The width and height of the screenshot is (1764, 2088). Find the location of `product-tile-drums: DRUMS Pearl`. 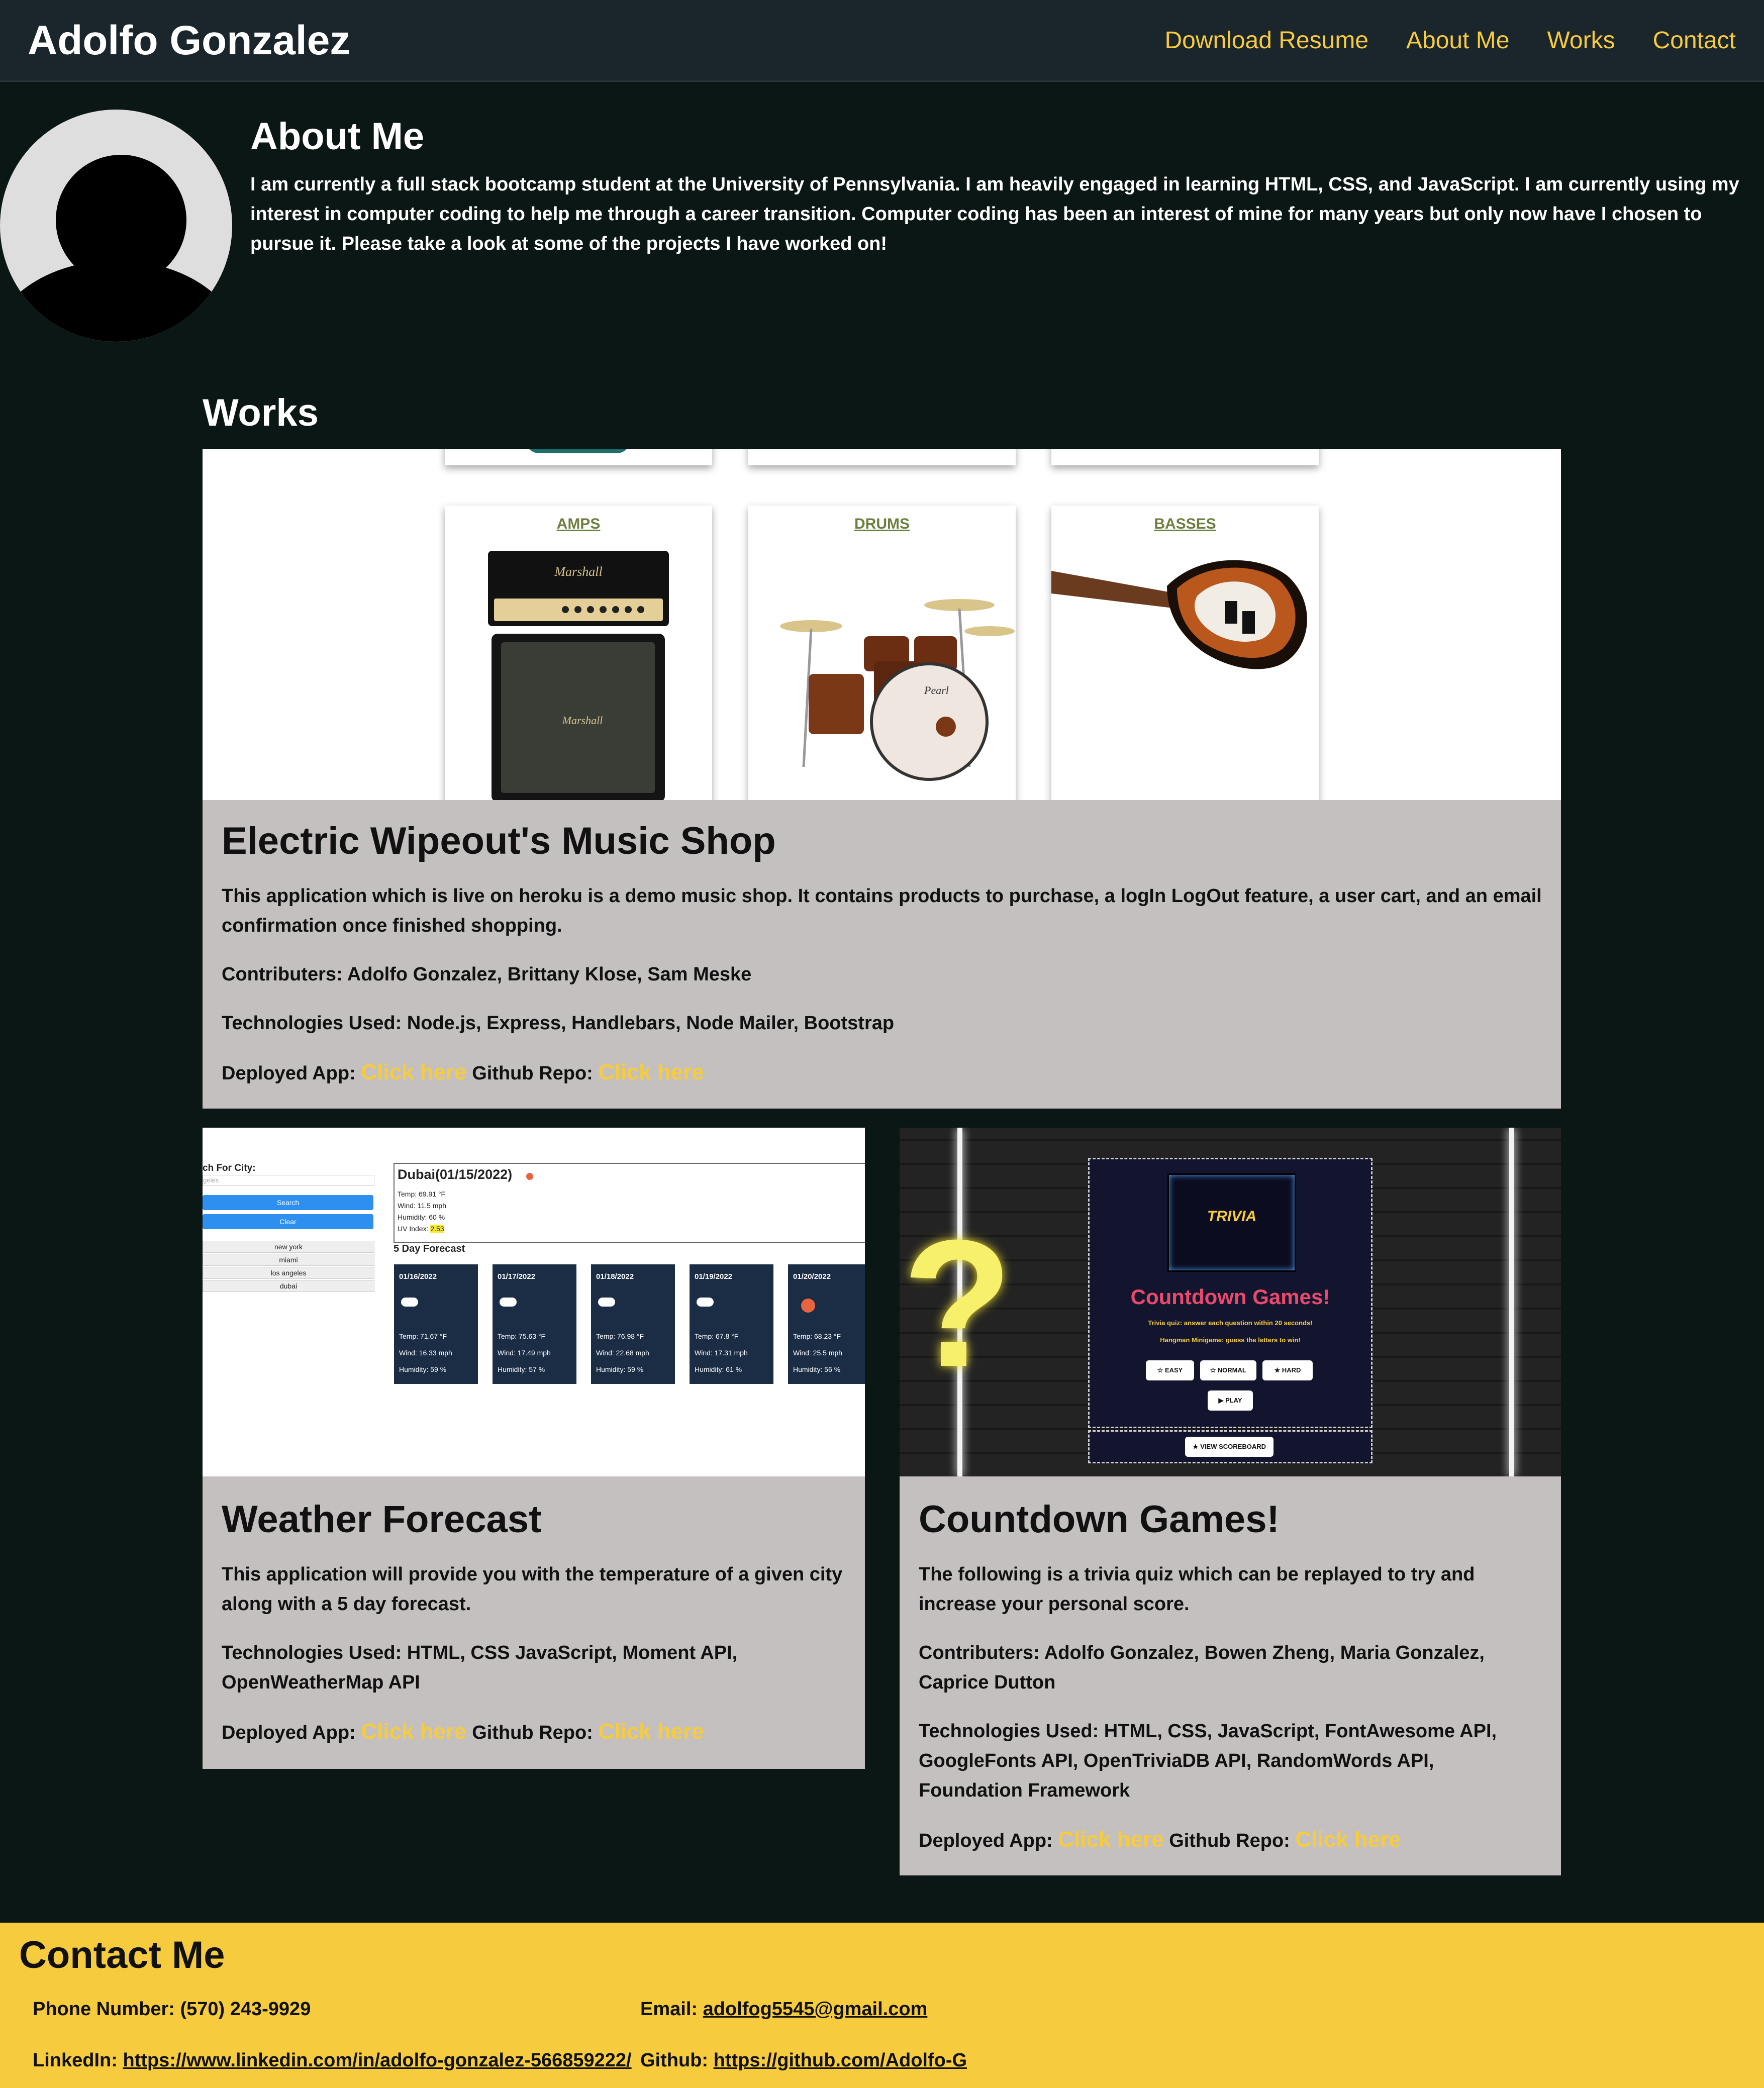

product-tile-drums: DRUMS Pearl is located at coordinates (882, 653).